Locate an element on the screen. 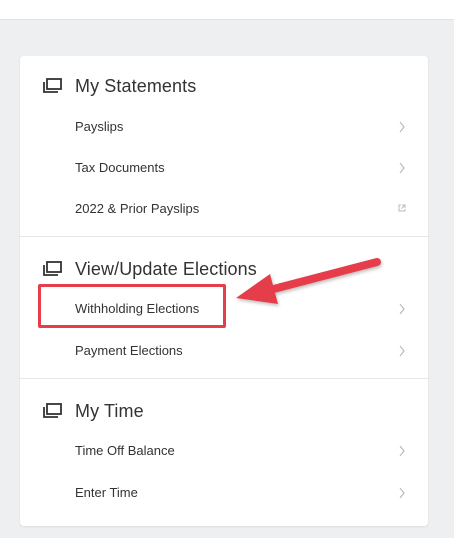 This screenshot has width=454, height=538. menu-item-label: Time Off Balance is located at coordinates (125, 450).